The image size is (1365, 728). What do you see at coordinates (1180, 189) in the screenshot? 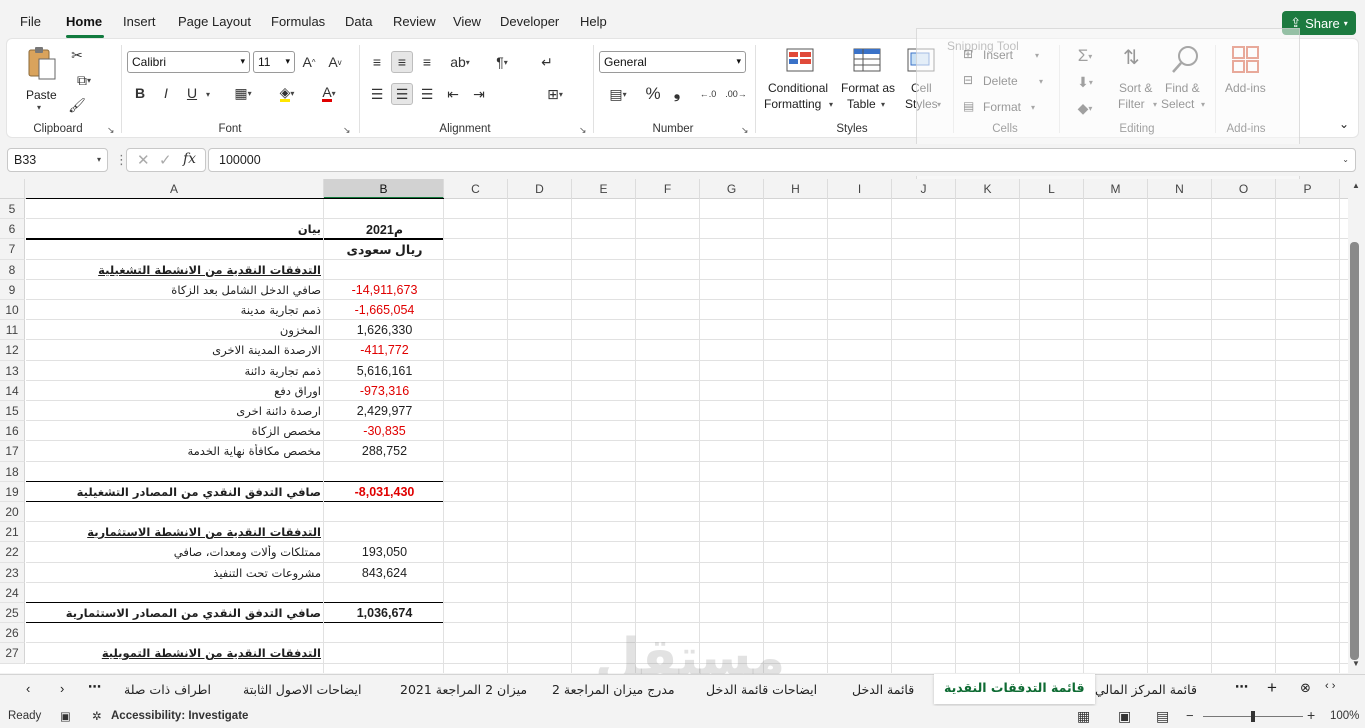
I see `column-header-n: N` at bounding box center [1180, 189].